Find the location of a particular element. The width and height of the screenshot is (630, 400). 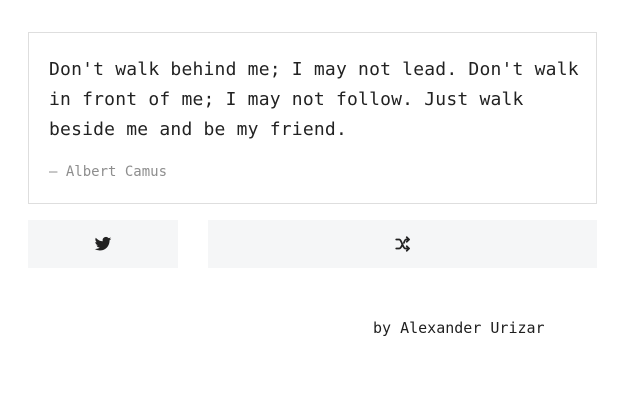

author-credit: by Alexander Urizar is located at coordinates (459, 328).